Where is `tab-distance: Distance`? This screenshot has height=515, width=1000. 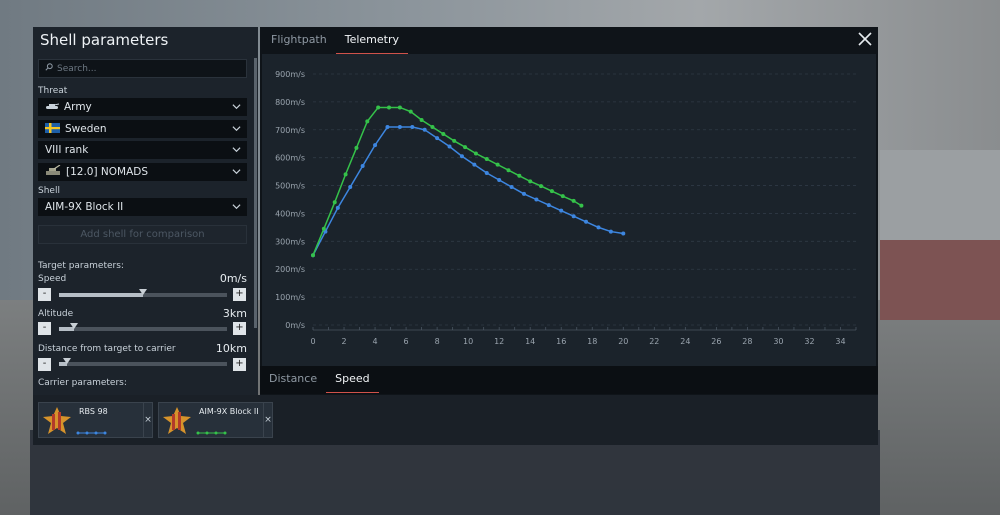 tab-distance: Distance is located at coordinates (293, 379).